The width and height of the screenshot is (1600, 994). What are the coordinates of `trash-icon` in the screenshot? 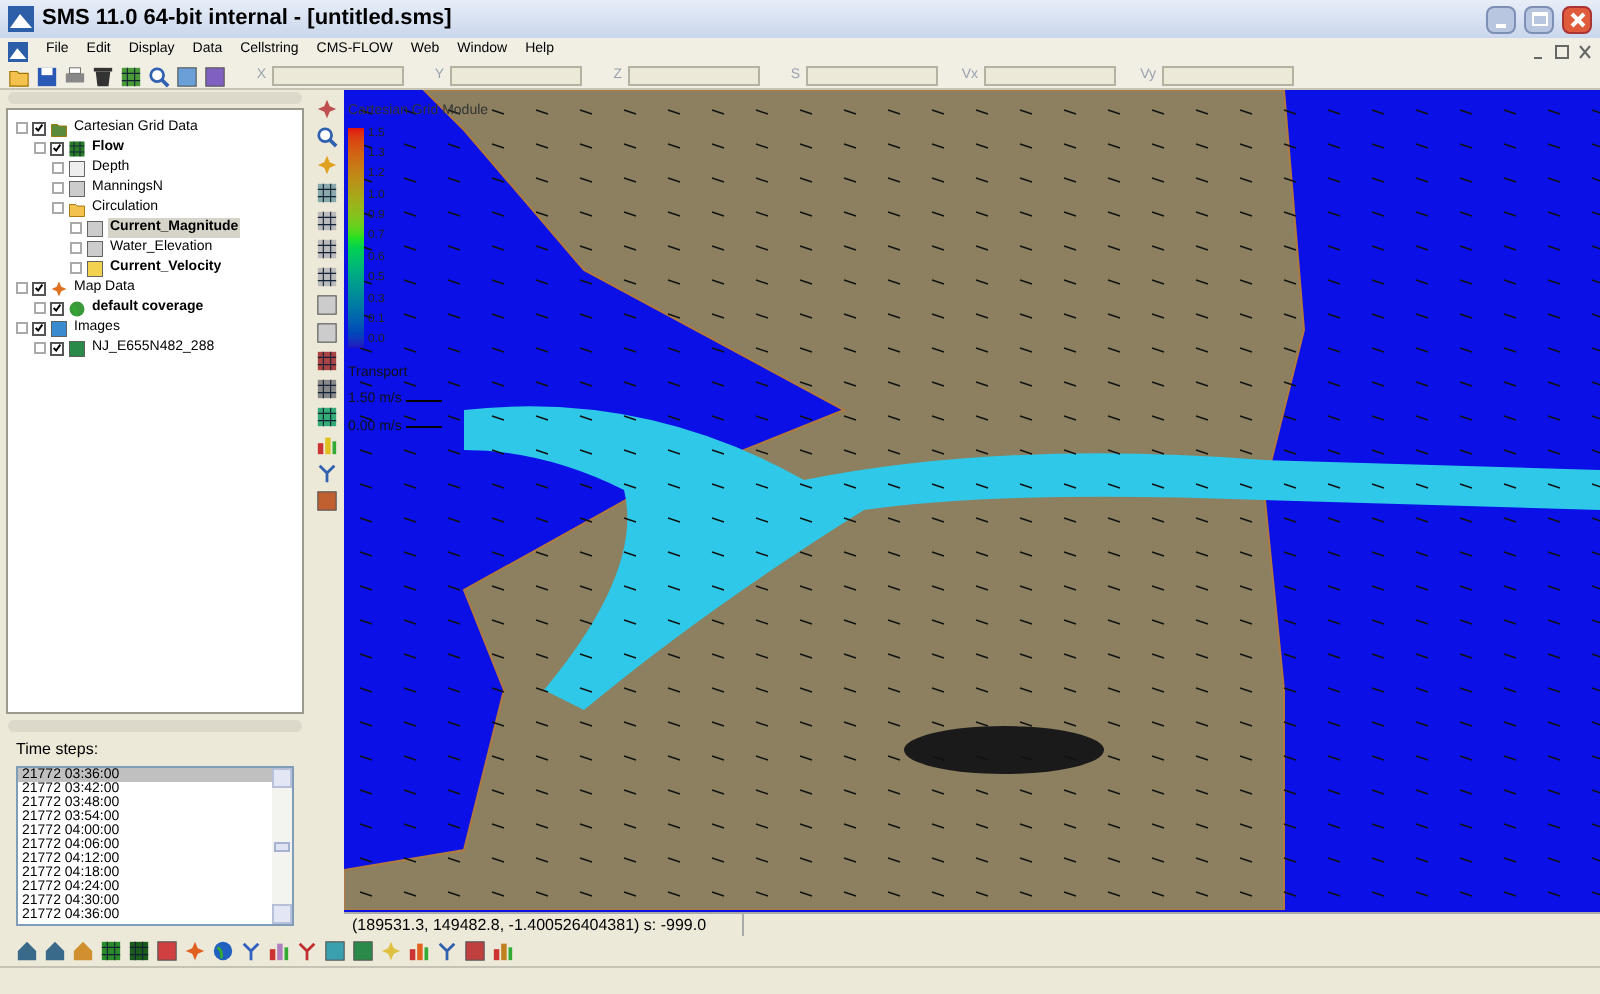 It's located at (103, 76).